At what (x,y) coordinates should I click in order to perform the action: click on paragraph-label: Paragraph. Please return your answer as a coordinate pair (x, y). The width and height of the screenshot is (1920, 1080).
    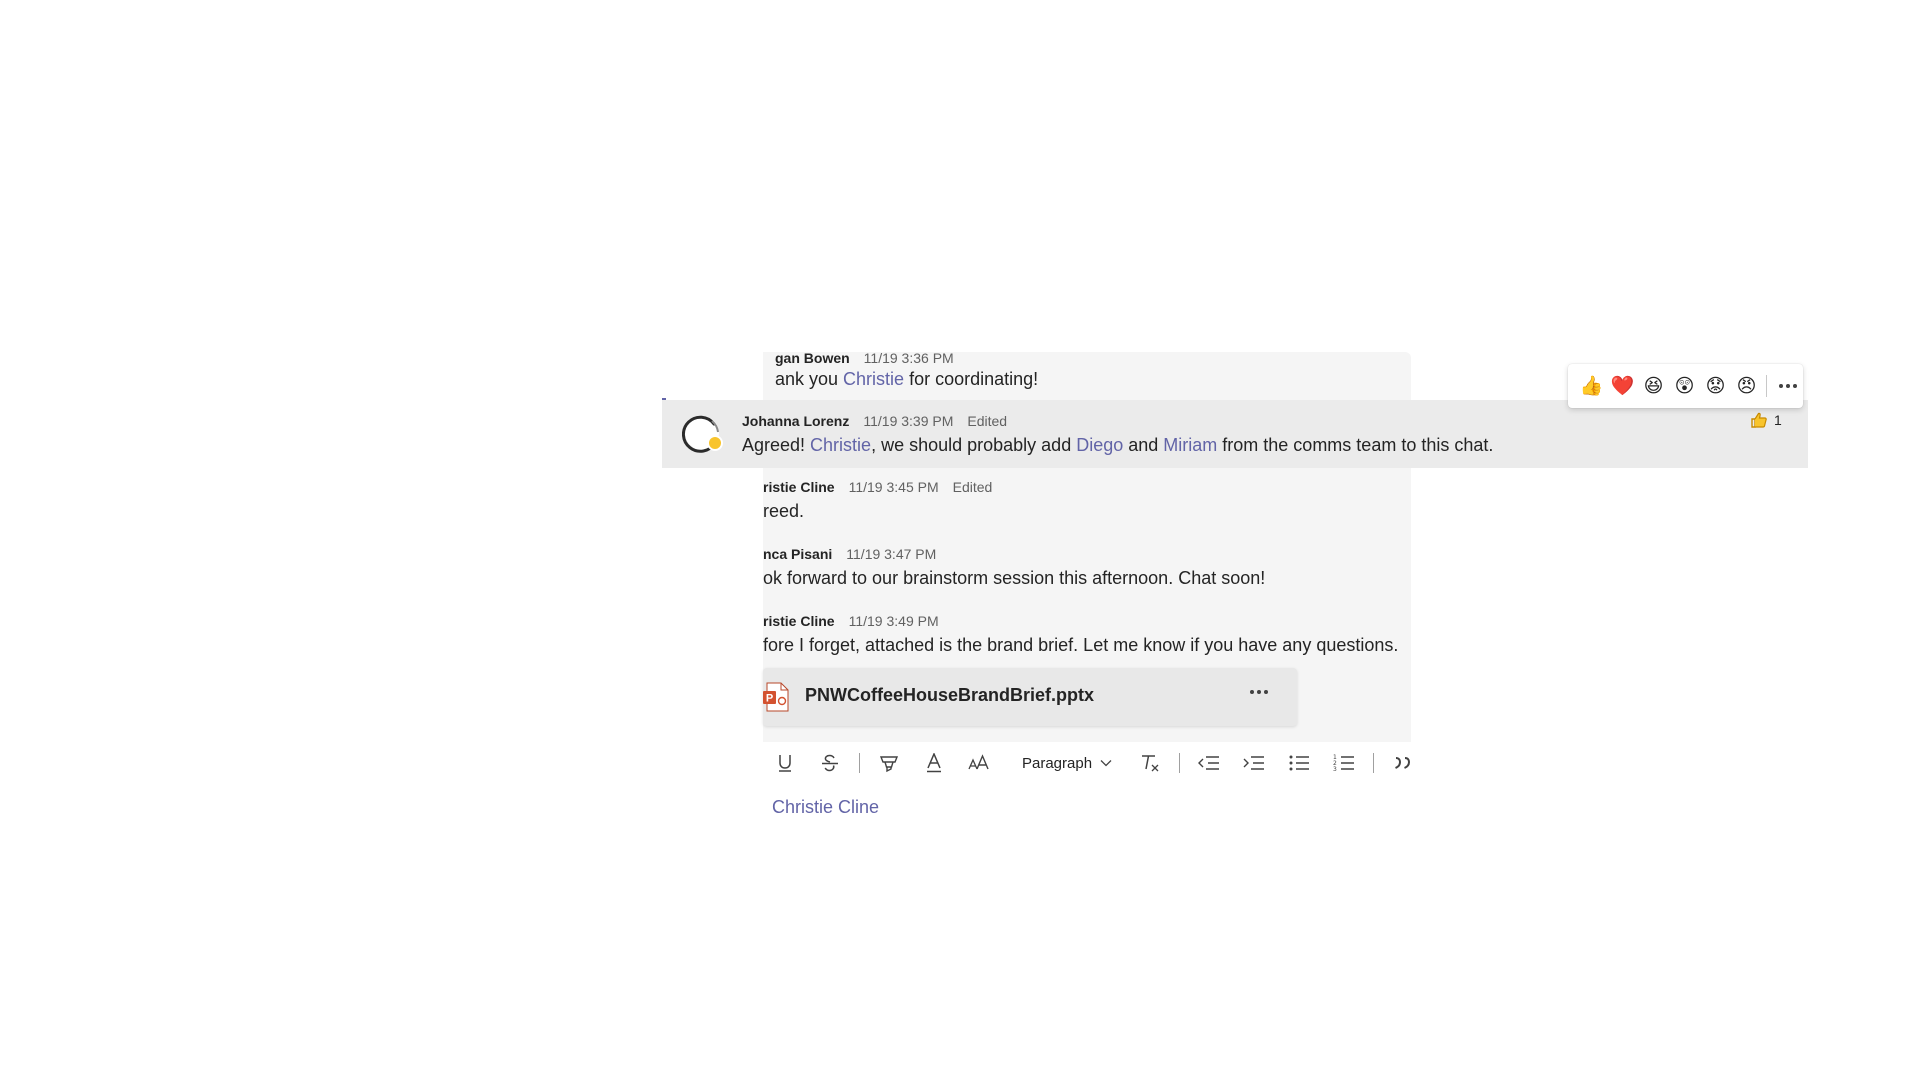
    Looking at the image, I should click on (1057, 763).